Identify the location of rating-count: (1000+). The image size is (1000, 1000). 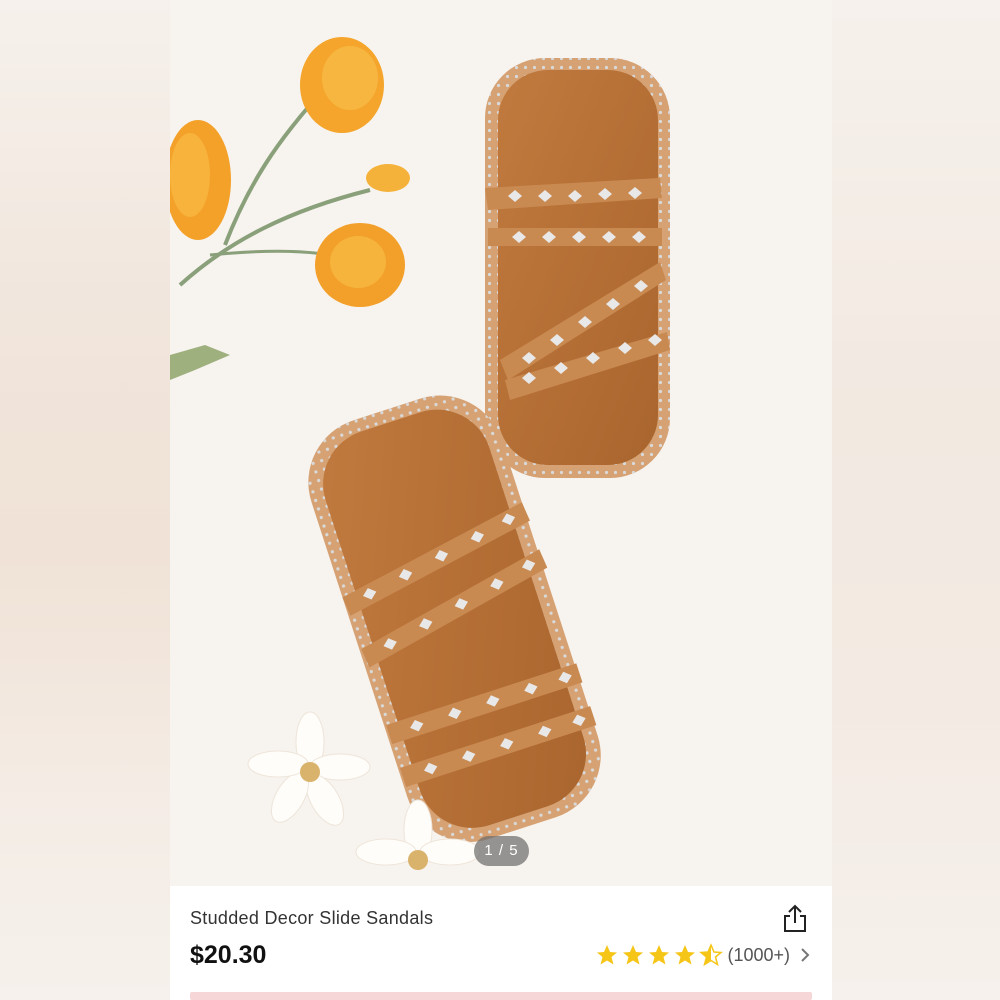
(758, 954).